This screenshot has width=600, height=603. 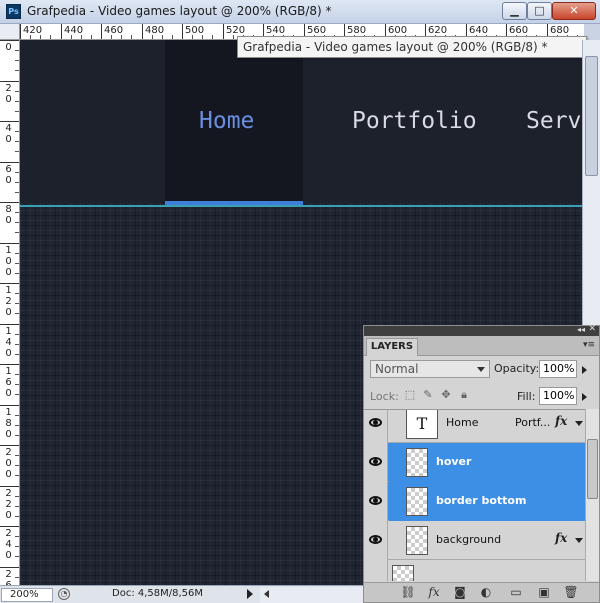 I want to click on ruler-label: 140, so click(x=8, y=342).